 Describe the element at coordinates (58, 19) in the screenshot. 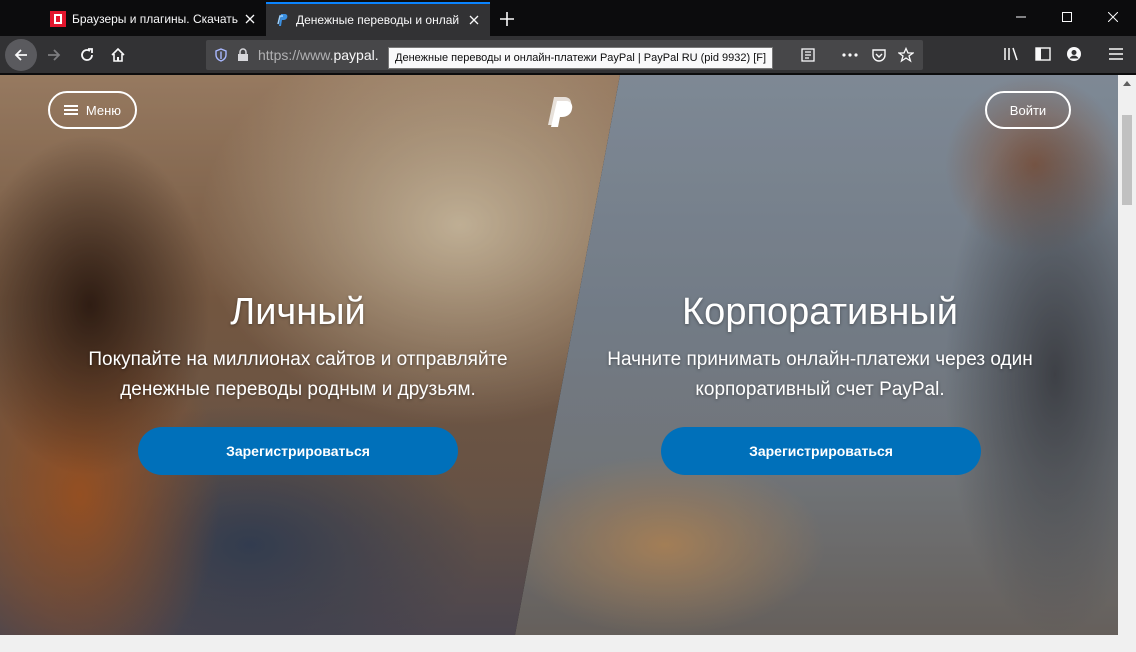

I see `site-favicon-icon` at that location.